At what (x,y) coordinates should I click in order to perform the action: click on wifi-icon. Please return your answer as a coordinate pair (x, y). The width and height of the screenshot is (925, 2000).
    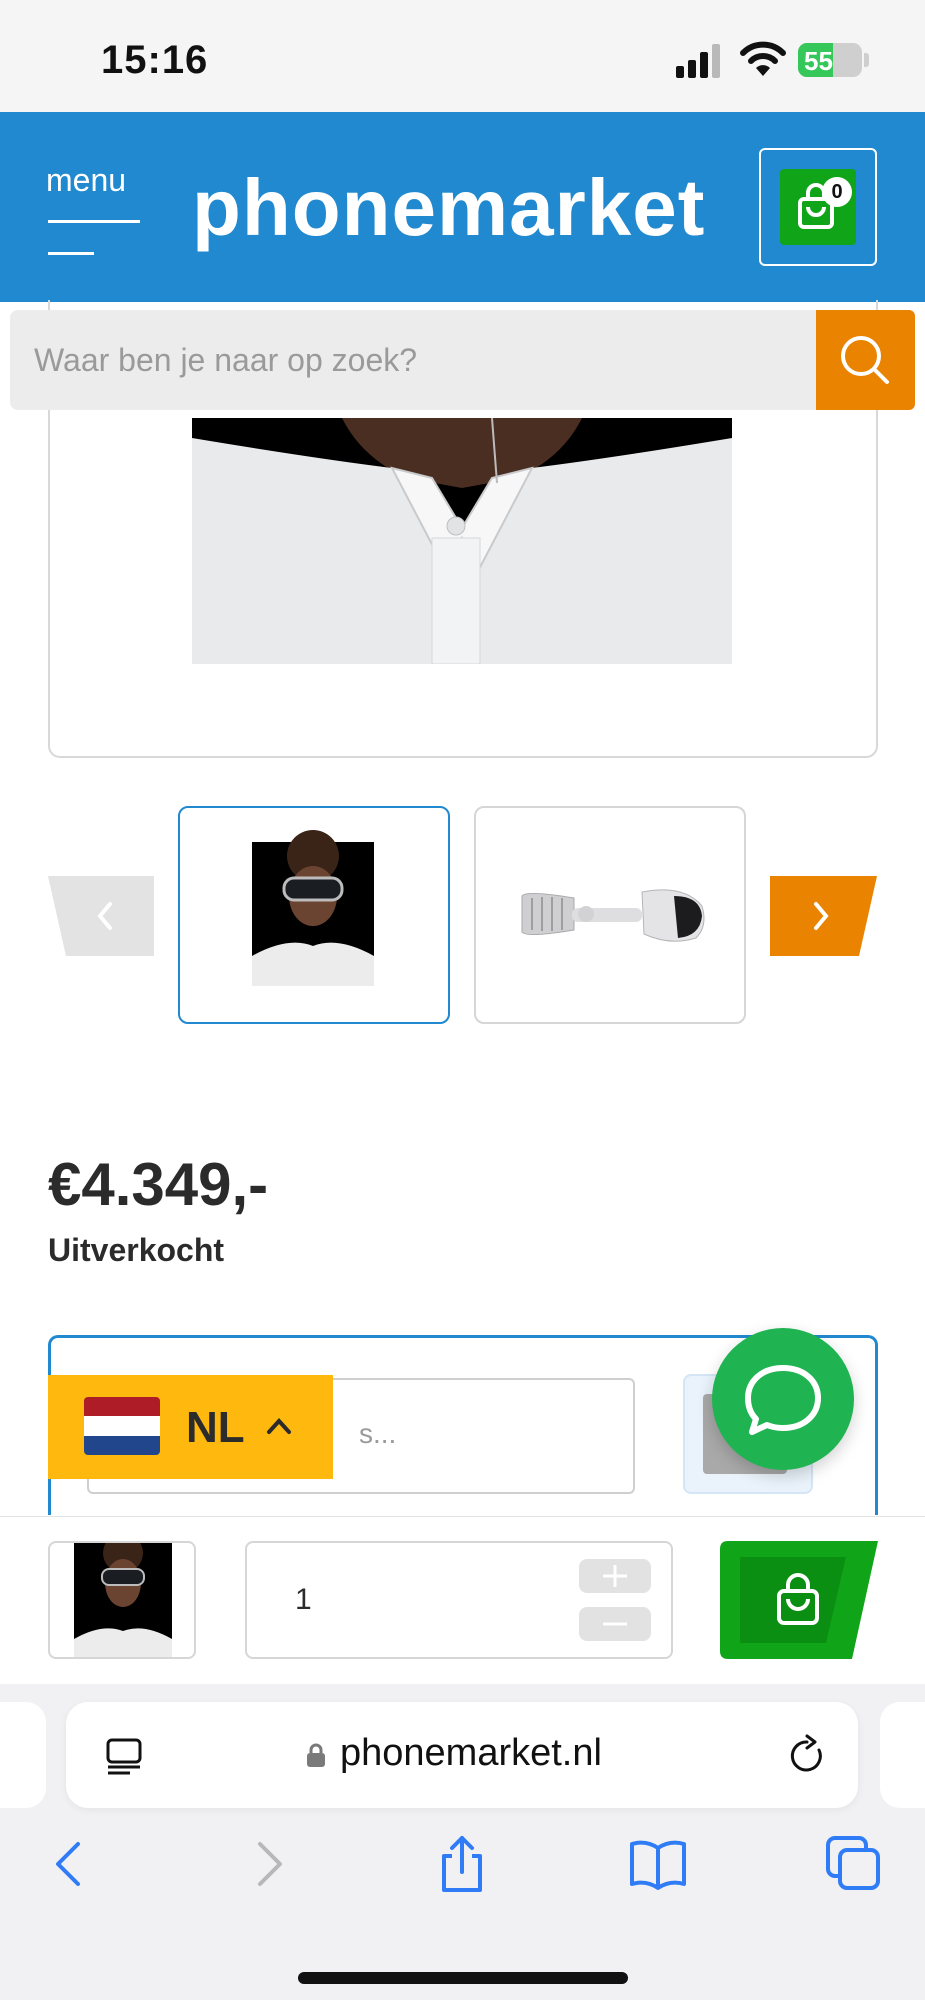
    Looking at the image, I should click on (763, 58).